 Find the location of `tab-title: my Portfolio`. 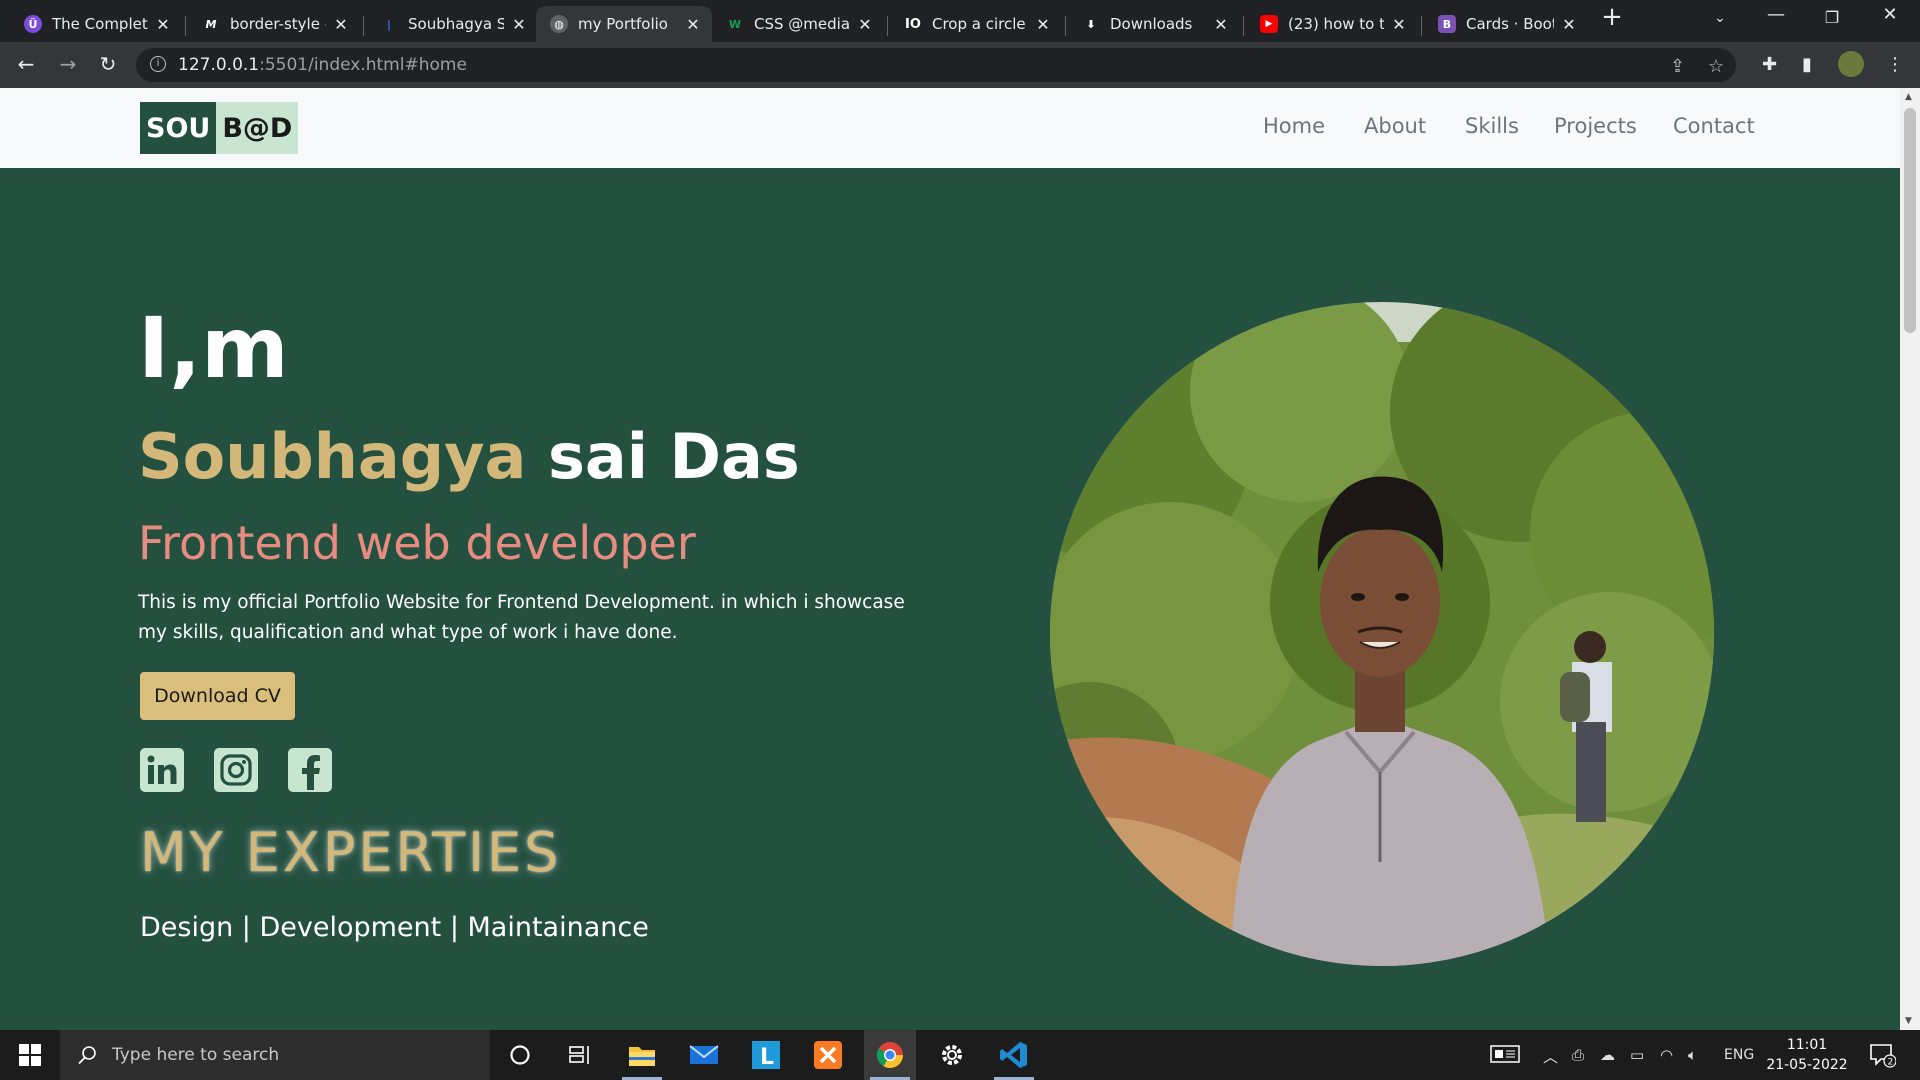

tab-title: my Portfolio is located at coordinates (623, 24).